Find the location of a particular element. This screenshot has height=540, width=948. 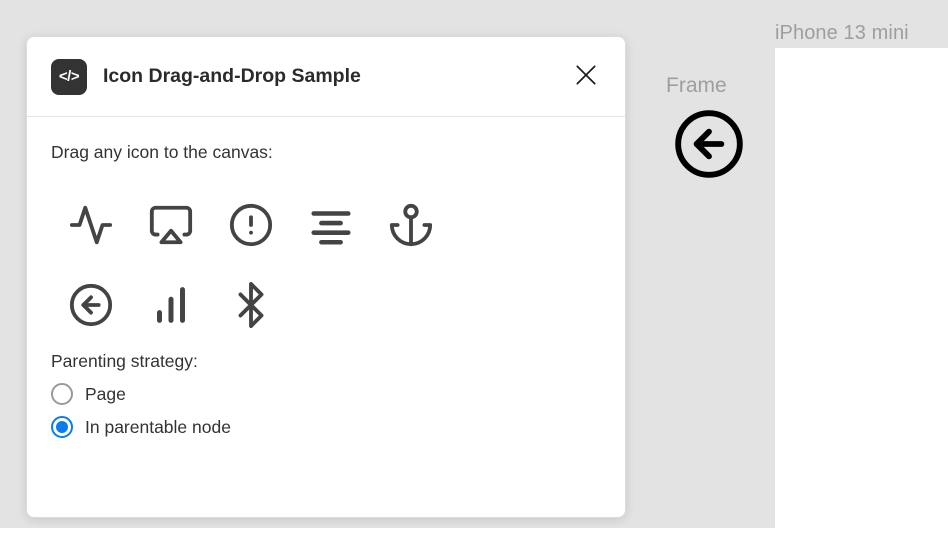

icon-palette is located at coordinates (281, 265).